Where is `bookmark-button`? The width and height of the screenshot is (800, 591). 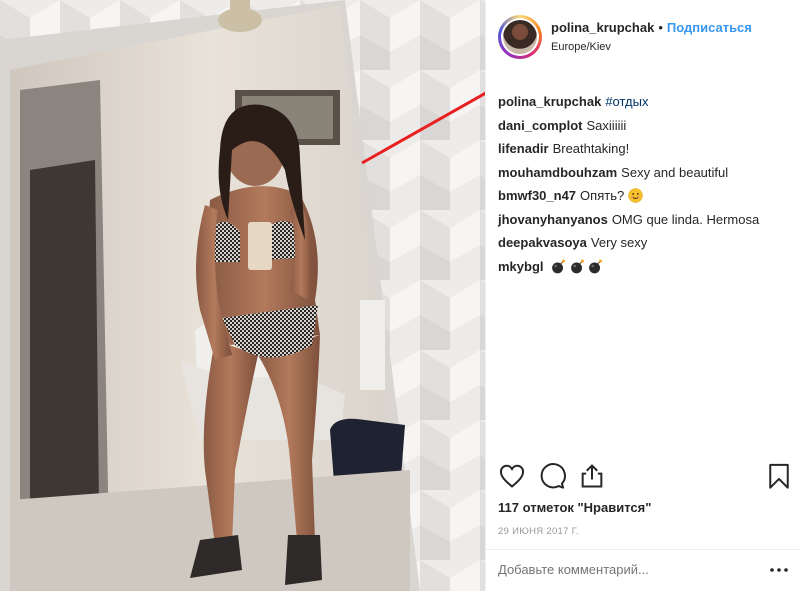 bookmark-button is located at coordinates (779, 476).